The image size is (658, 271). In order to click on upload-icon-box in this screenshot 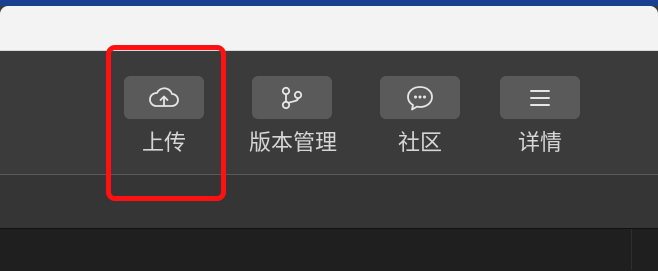, I will do `click(164, 97)`.